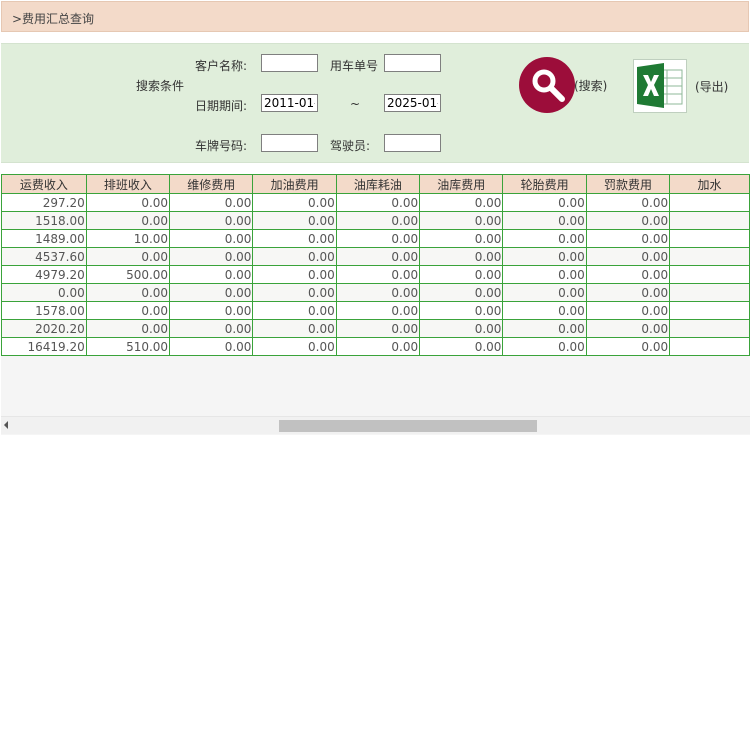 The image size is (750, 750). I want to click on table-row: 1518.00 0.00 0.00 0.00 0.00 0.00 0.00 0.00, so click(375, 220).